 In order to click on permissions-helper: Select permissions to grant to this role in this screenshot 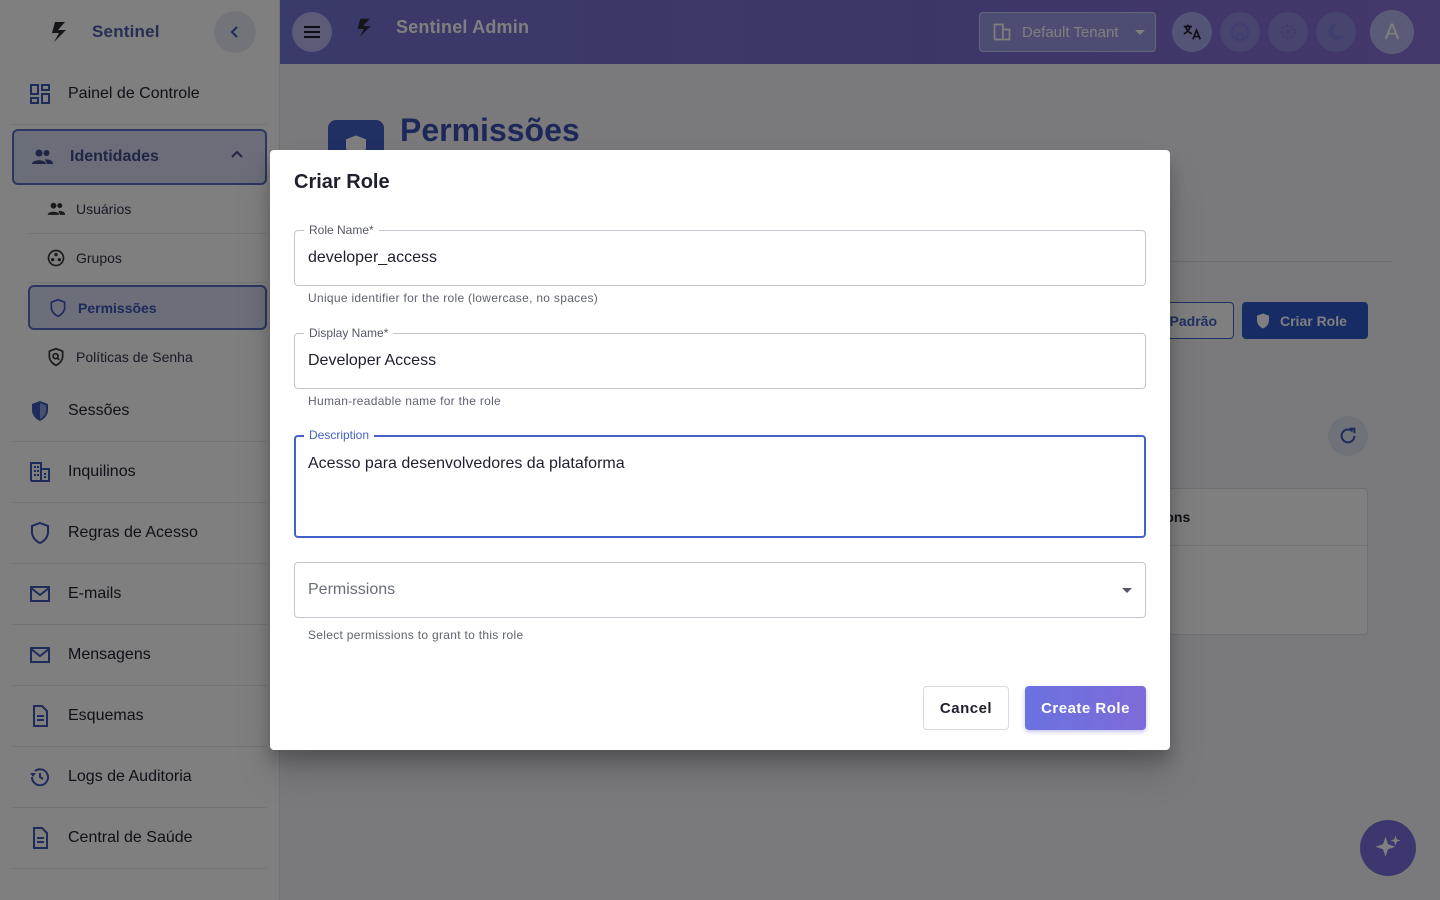, I will do `click(416, 635)`.